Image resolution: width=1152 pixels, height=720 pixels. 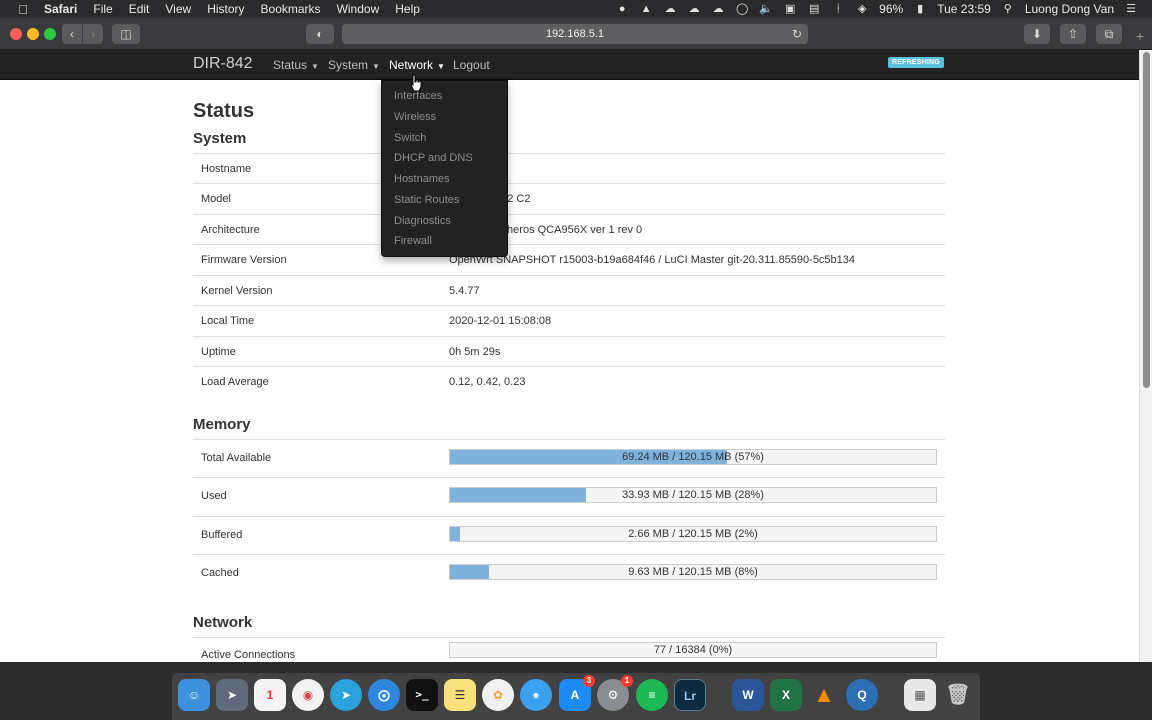 What do you see at coordinates (407, 9) in the screenshot?
I see `menu-help: Help` at bounding box center [407, 9].